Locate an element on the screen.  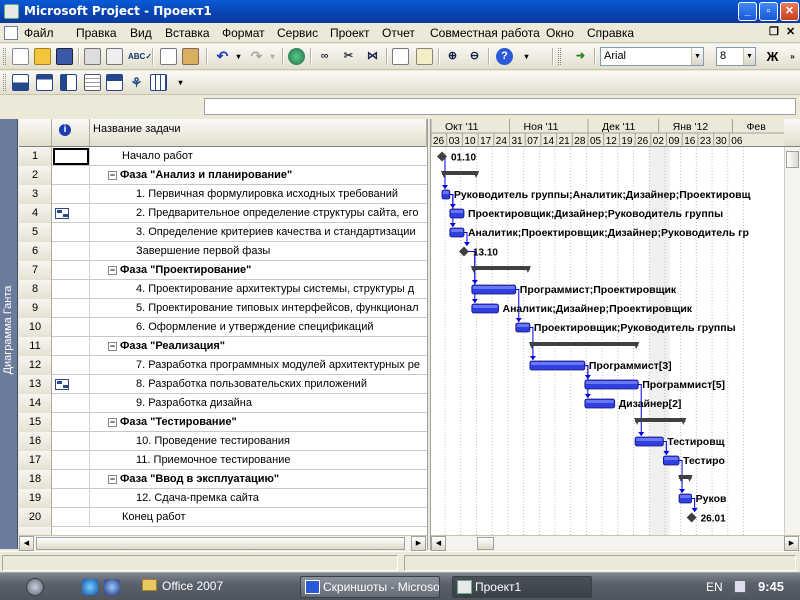
task-name-cell: Завершение первой фазы is located at coordinates (258, 251).